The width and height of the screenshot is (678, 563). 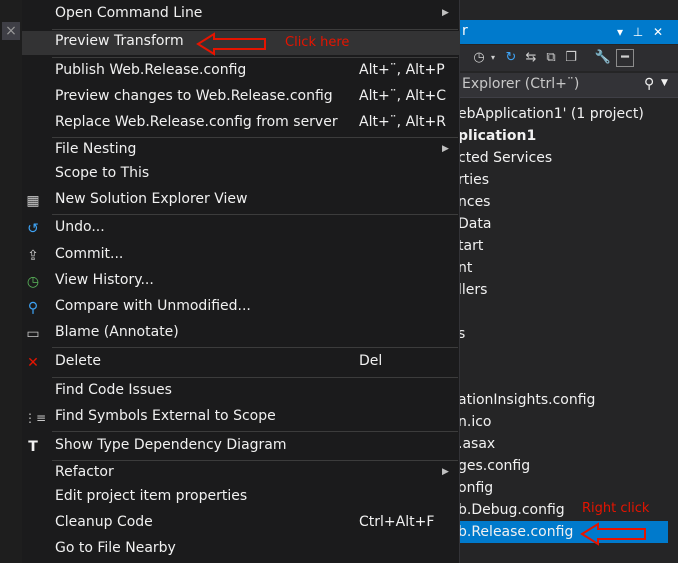 I want to click on menu-item-shortcut: Alt+¨, Alt+C, so click(x=403, y=96).